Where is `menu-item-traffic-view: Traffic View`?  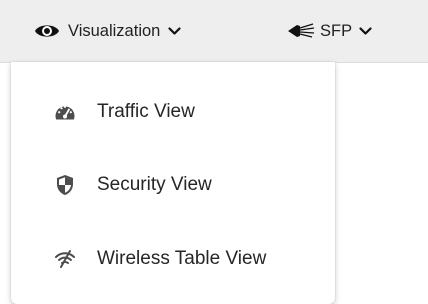 menu-item-traffic-view: Traffic View is located at coordinates (173, 112).